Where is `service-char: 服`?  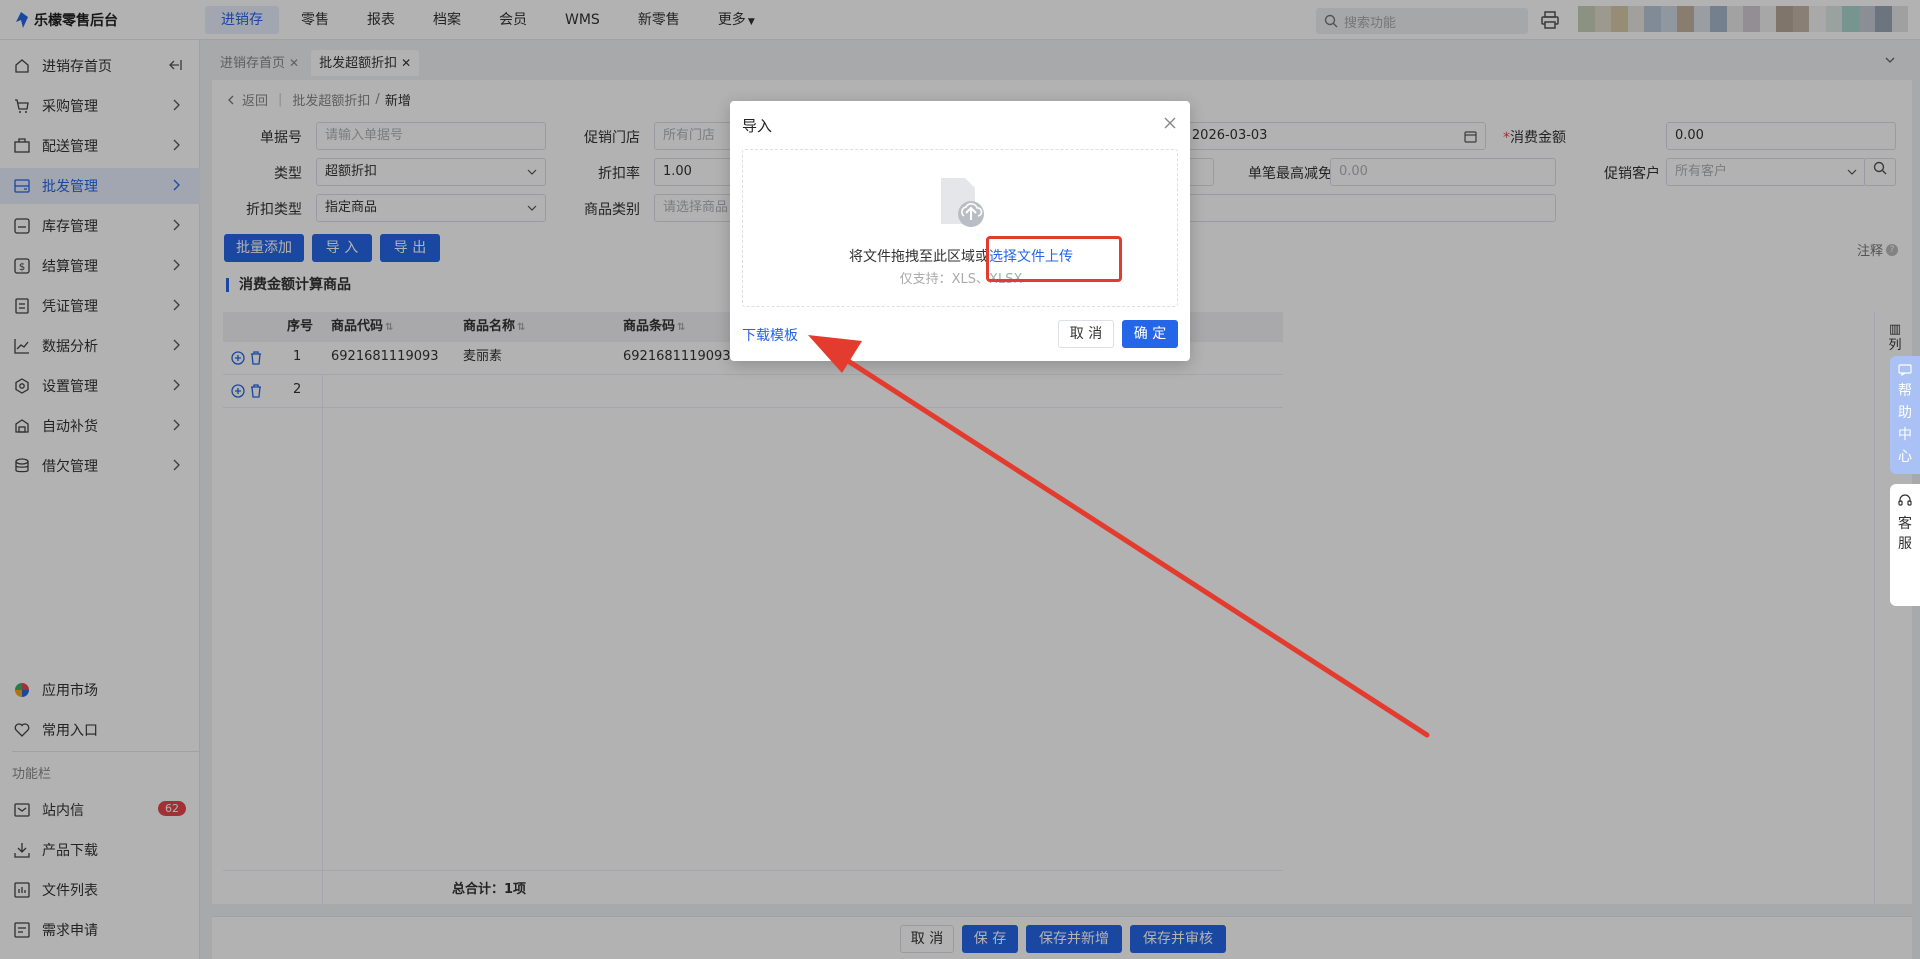 service-char: 服 is located at coordinates (1905, 544).